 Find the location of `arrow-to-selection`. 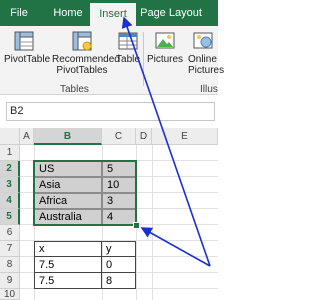

arrow-to-selection is located at coordinates (175, 247).